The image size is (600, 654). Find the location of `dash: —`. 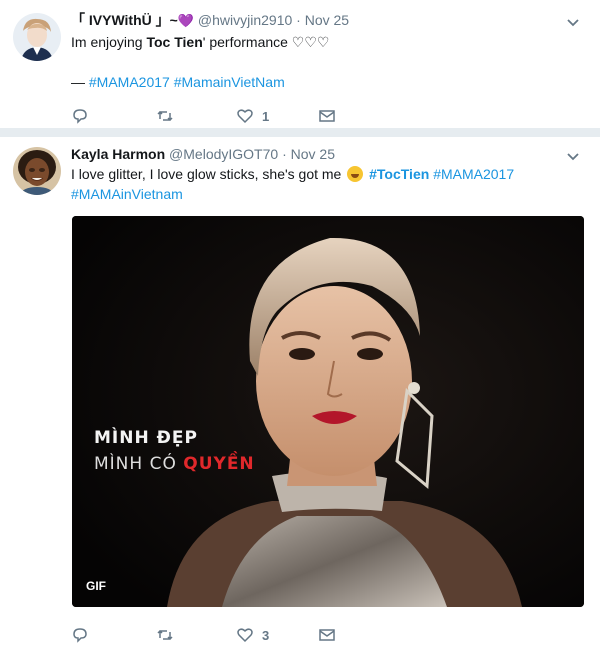

dash: — is located at coordinates (80, 82).